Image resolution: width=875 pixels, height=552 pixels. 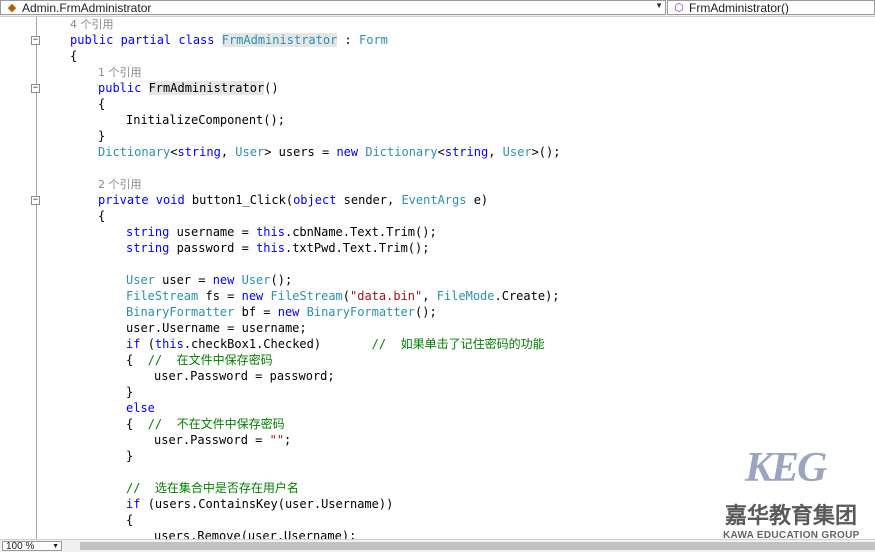 I want to click on code-token: InitializeComponent();, so click(x=205, y=120).